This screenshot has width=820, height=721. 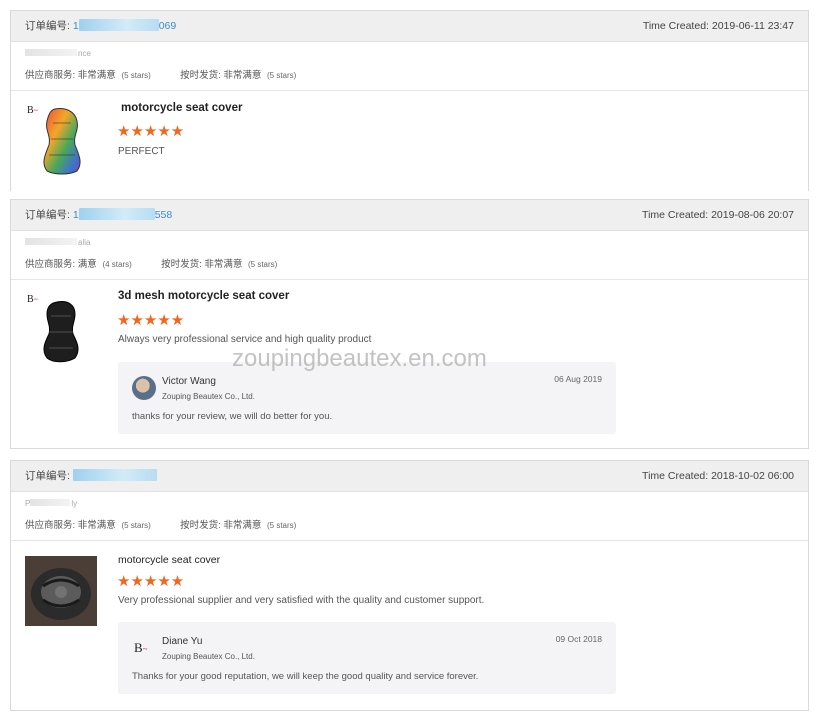 What do you see at coordinates (182, 641) in the screenshot?
I see `reply-author: Diane Yu` at bounding box center [182, 641].